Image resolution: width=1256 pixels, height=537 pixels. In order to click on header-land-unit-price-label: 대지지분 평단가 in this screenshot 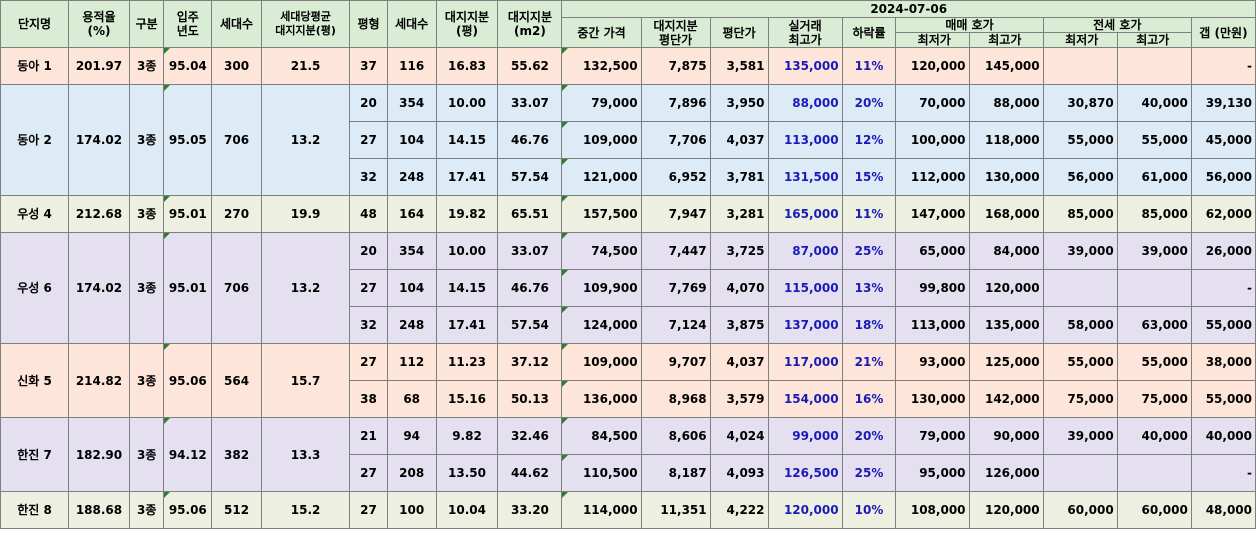, I will do `click(675, 32)`.